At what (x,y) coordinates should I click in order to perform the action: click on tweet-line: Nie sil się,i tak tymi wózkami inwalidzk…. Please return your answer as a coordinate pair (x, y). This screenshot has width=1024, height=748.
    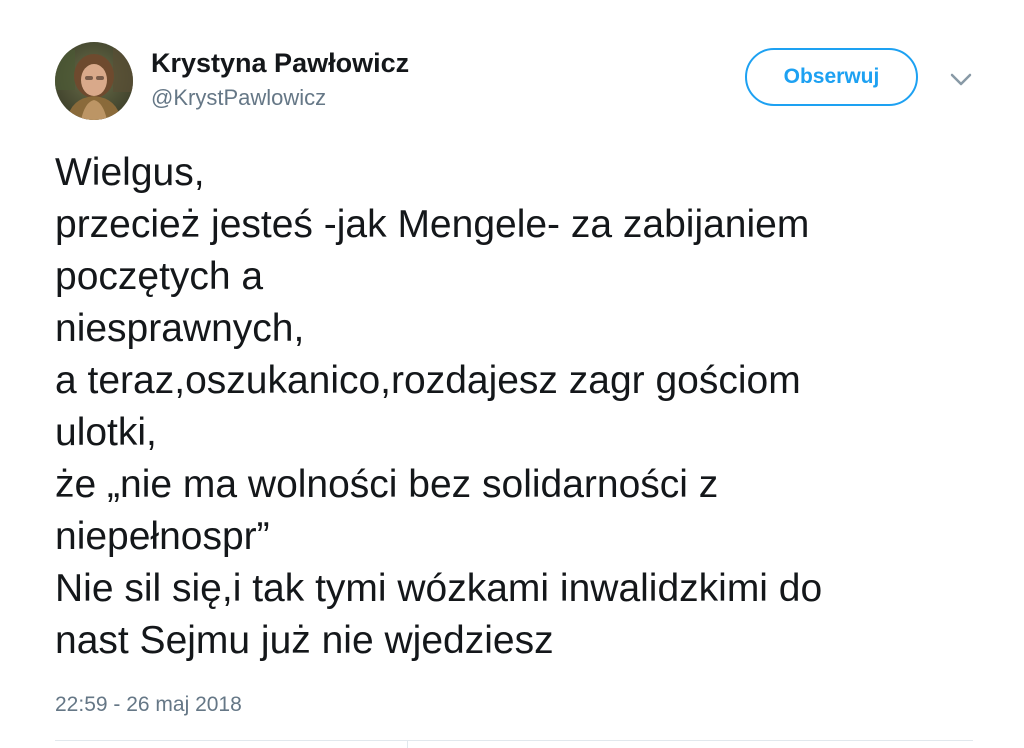
    Looking at the image, I should click on (439, 588).